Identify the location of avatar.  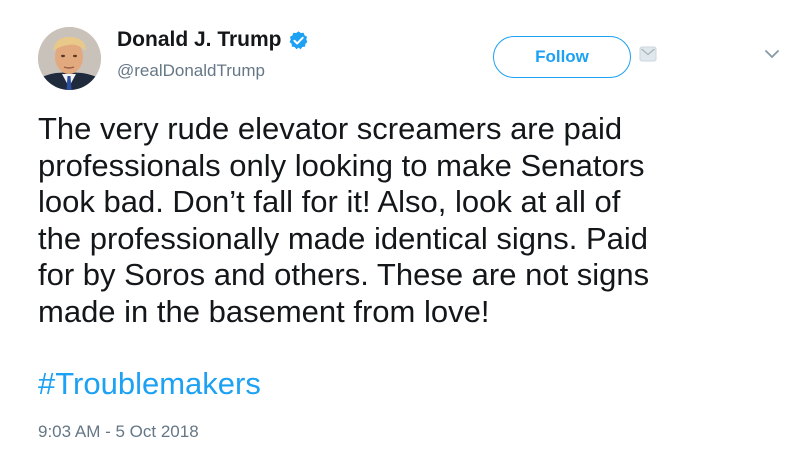
(69, 58).